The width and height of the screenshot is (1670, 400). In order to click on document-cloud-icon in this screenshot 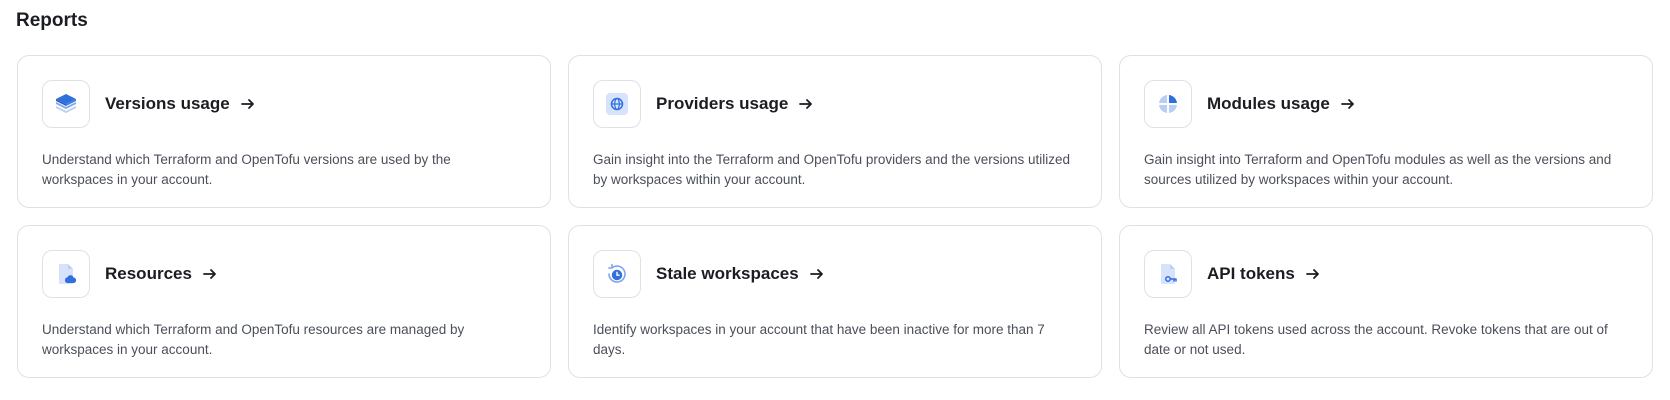, I will do `click(68, 274)`.